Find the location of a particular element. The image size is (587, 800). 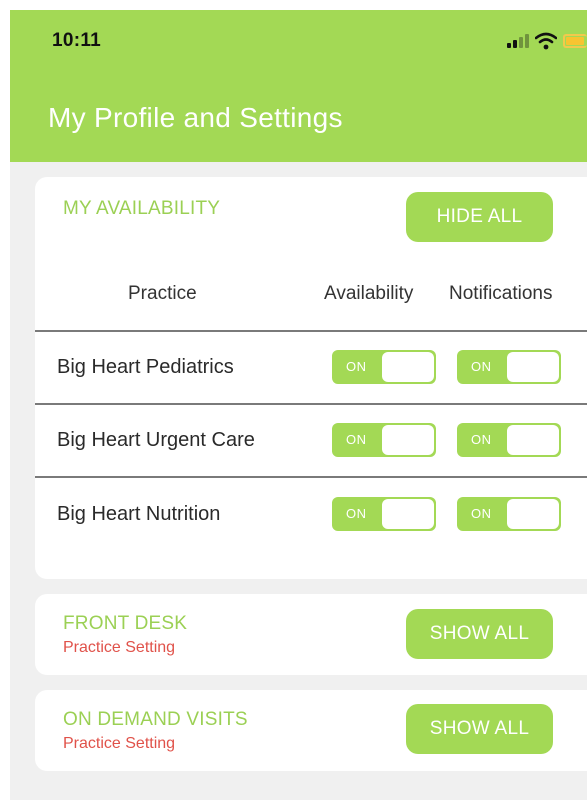

front-desk-show-all-button: SHOW ALL is located at coordinates (479, 634).